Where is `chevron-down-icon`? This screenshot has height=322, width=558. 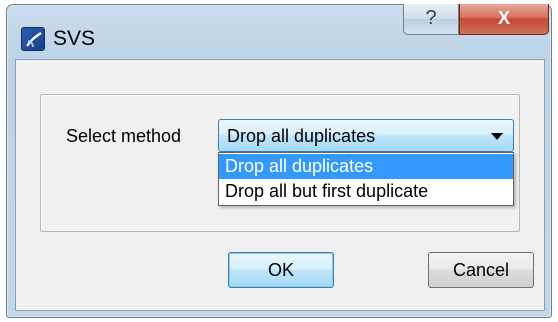
chevron-down-icon is located at coordinates (497, 136).